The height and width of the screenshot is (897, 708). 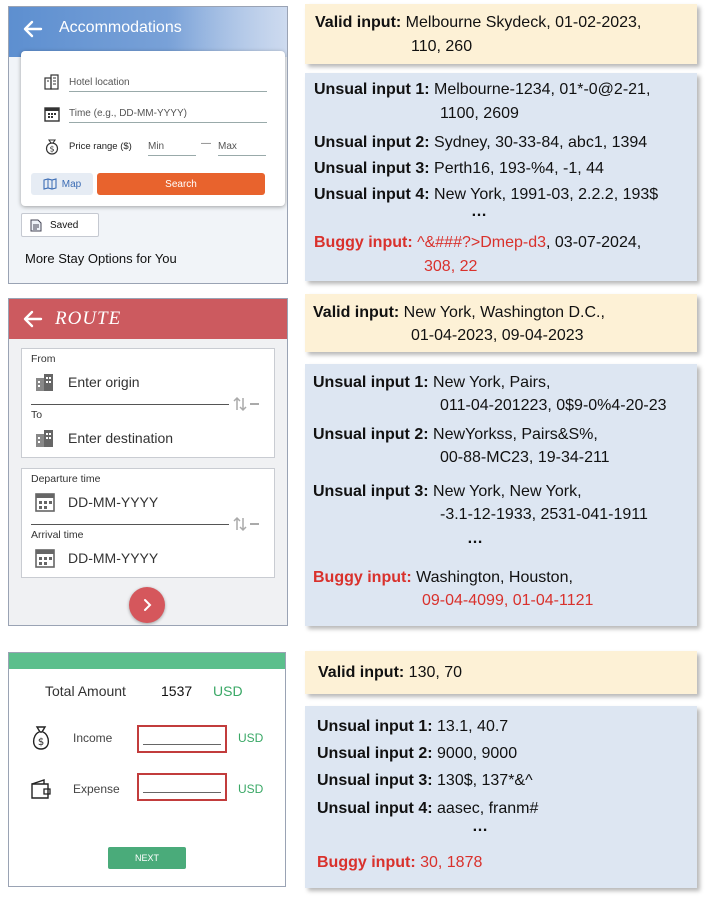 What do you see at coordinates (482, 242) in the screenshot?
I see `buggy-input-value: ^&###?>Dmep-d3` at bounding box center [482, 242].